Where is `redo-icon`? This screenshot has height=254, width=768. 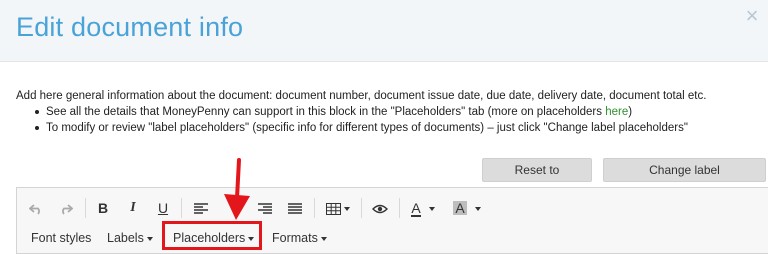
redo-icon is located at coordinates (66, 208).